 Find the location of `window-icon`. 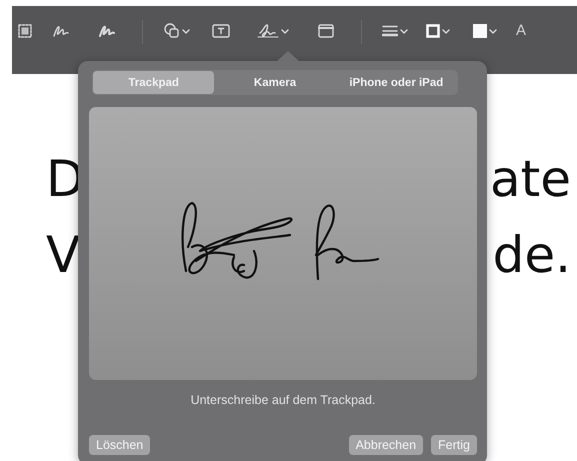

window-icon is located at coordinates (326, 31).